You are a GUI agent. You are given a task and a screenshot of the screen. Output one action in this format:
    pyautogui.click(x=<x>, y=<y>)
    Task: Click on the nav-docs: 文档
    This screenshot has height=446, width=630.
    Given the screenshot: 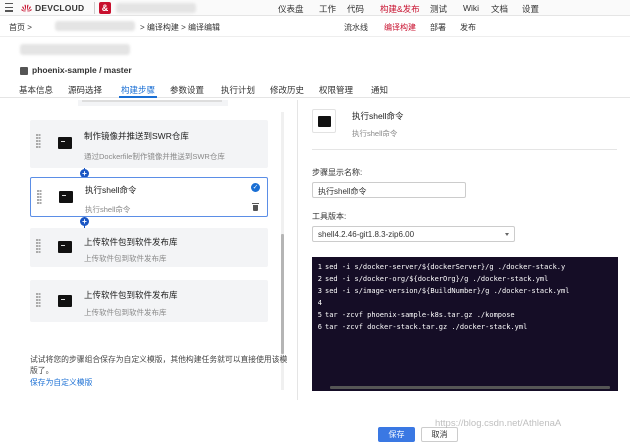 What is the action you would take?
    pyautogui.click(x=499, y=9)
    